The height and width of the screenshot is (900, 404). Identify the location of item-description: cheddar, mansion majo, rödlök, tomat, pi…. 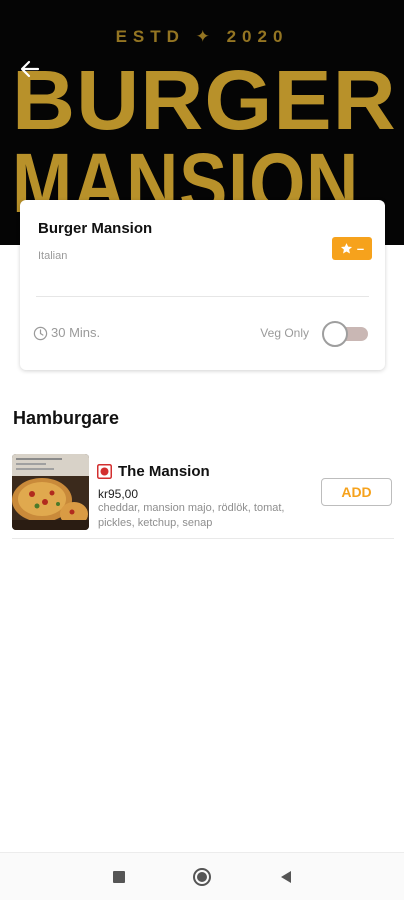
(191, 515).